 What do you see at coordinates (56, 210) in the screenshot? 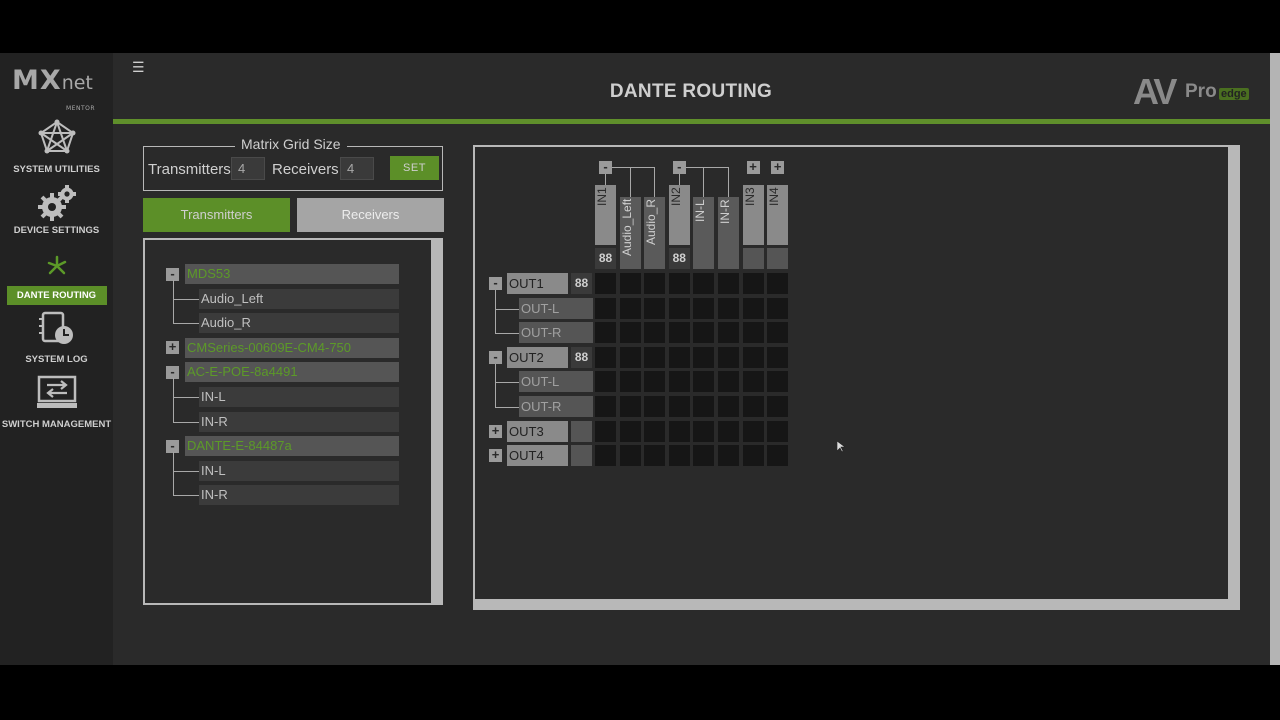
I see `nav-device-settings: DEVICE SETTINGS` at bounding box center [56, 210].